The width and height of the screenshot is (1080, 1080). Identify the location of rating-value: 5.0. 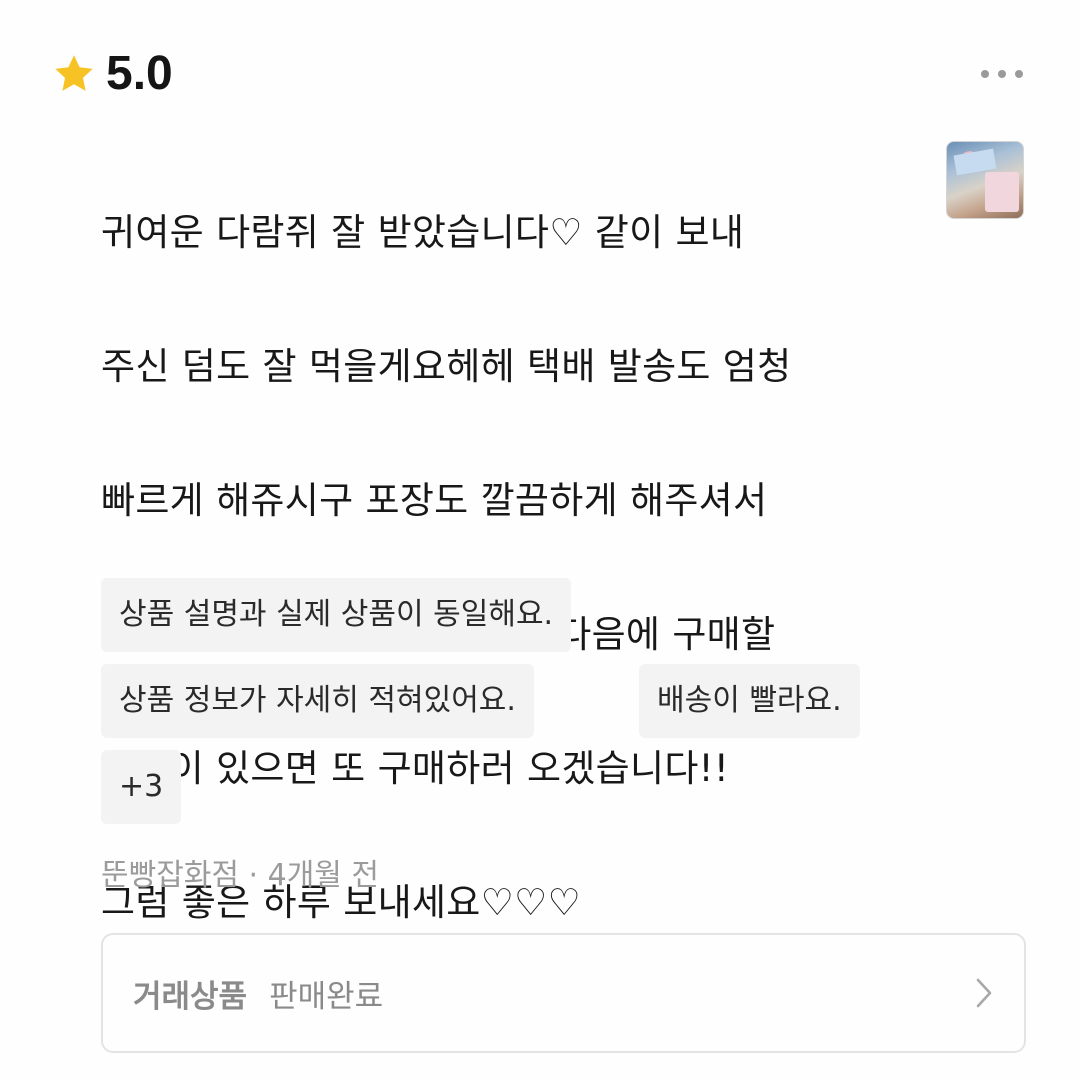
(139, 73).